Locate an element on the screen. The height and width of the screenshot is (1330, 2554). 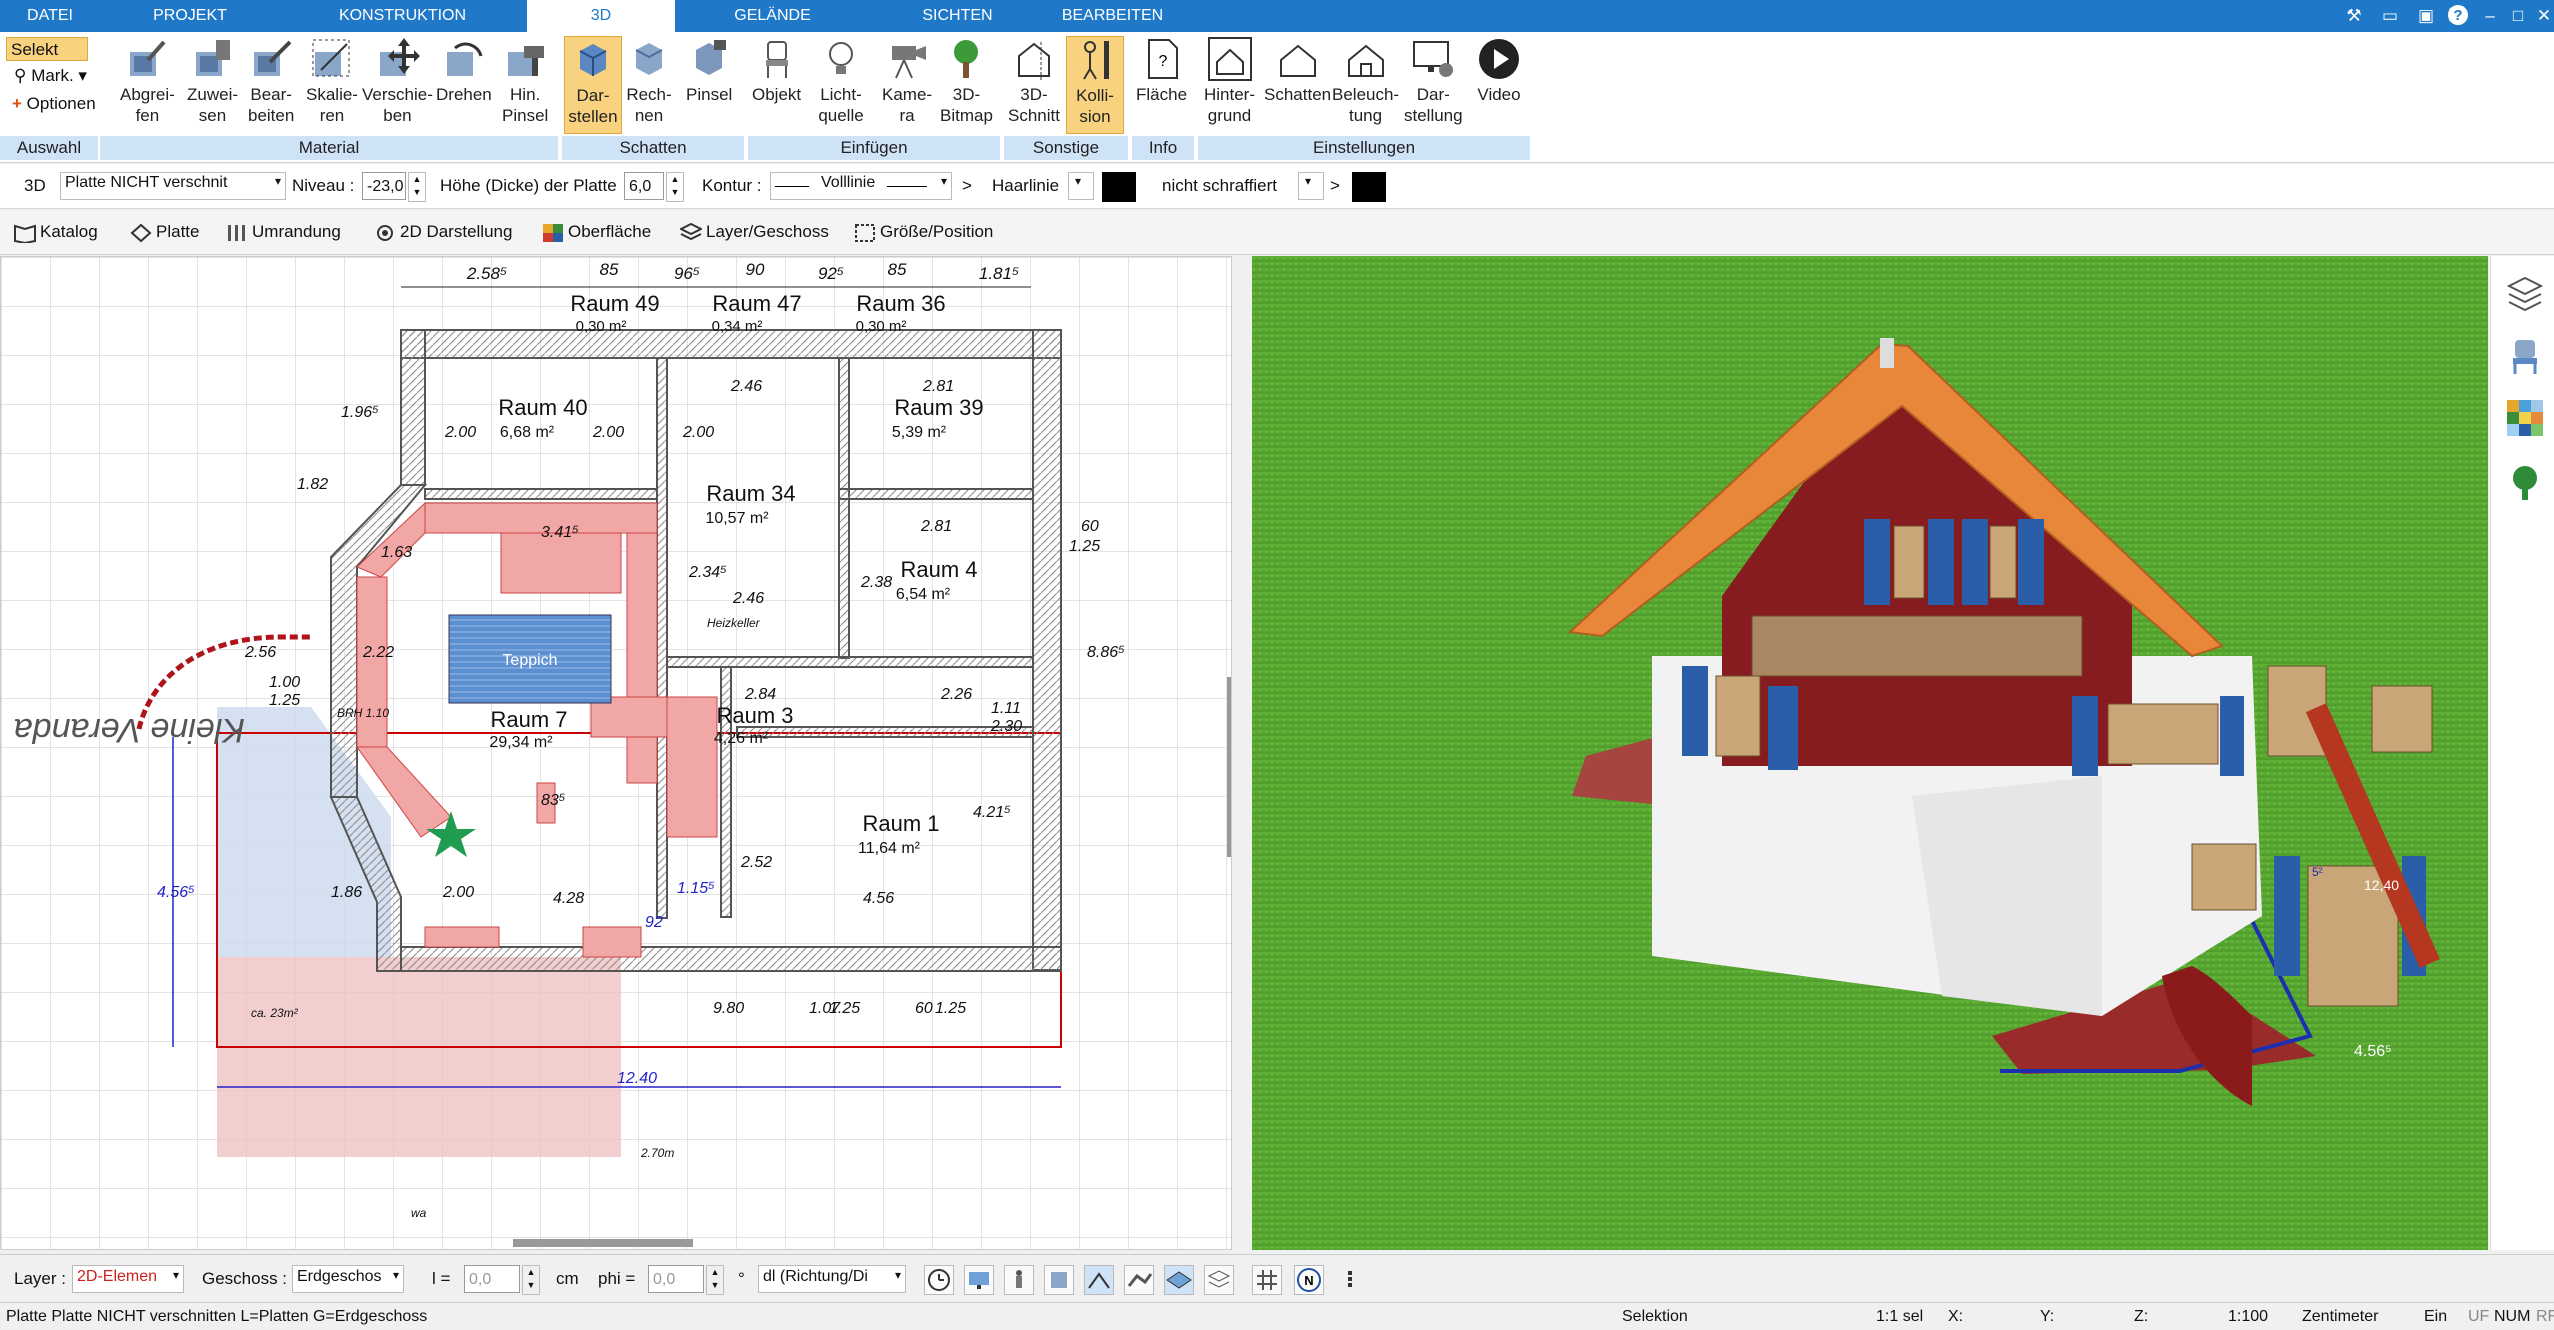
close-icon: ✕ is located at coordinates (2543, 16).